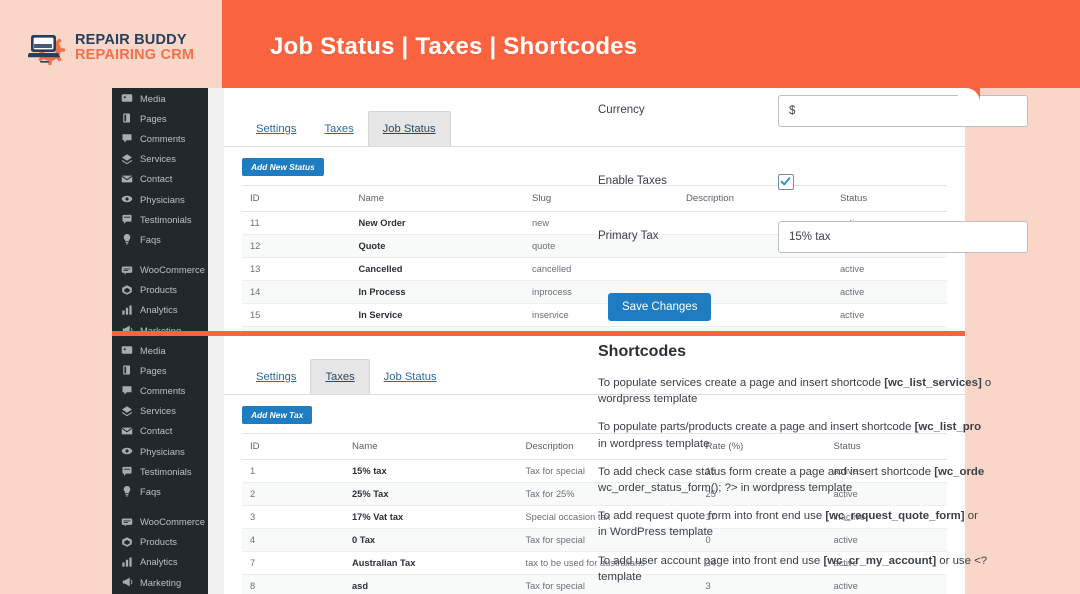  What do you see at coordinates (216, 465) in the screenshot?
I see `sidebar-gutter` at bounding box center [216, 465].